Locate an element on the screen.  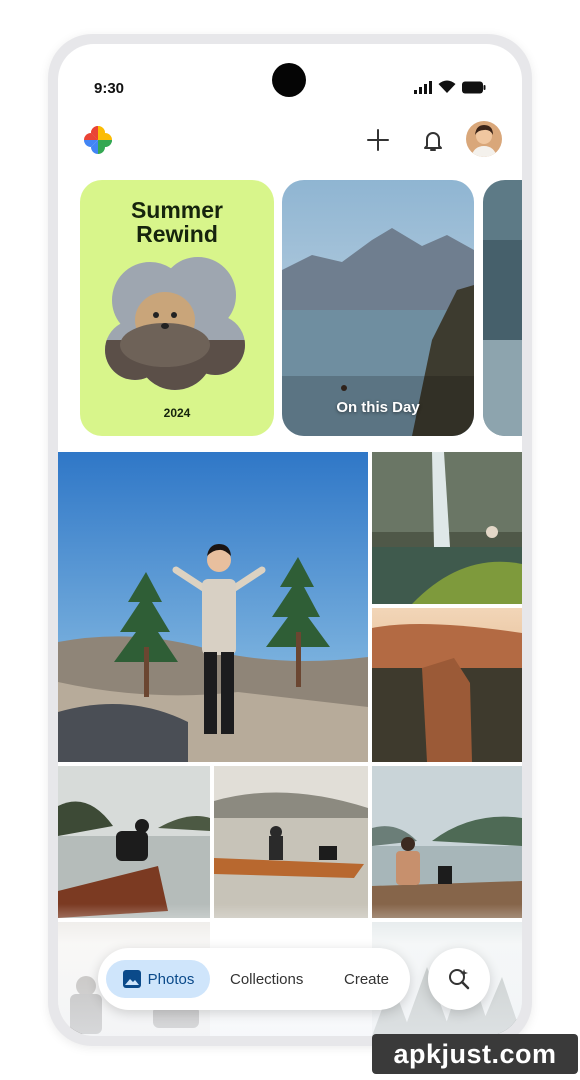
tab-collections: Collections is located at coordinates (266, 979).